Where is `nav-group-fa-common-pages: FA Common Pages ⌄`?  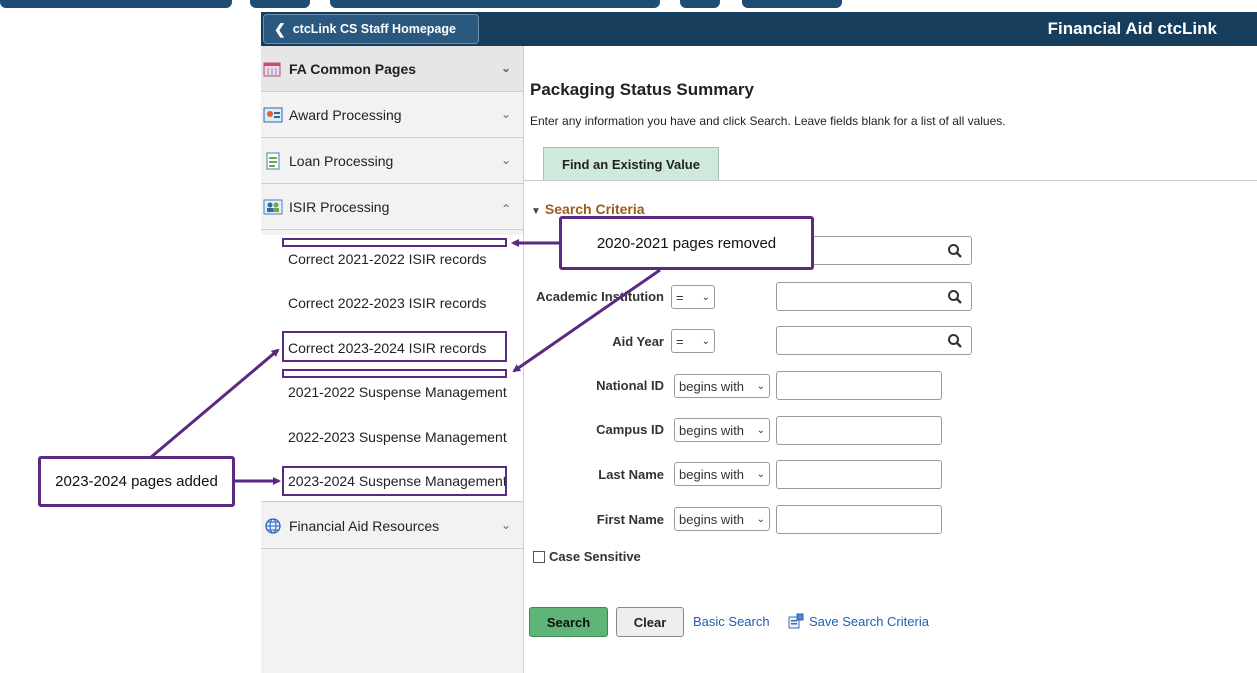
nav-group-fa-common-pages: FA Common Pages ⌄ is located at coordinates (392, 69).